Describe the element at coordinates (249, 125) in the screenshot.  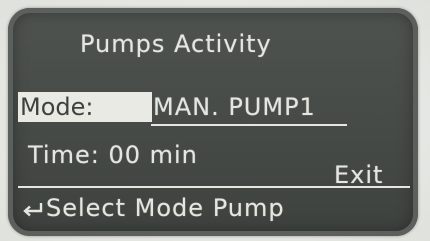
I see `mode-value-underline` at that location.